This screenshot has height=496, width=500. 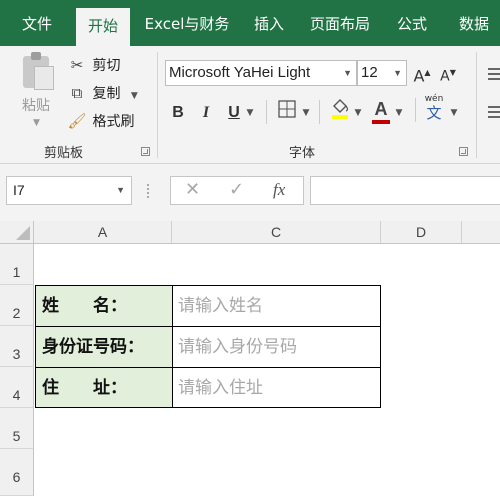 What do you see at coordinates (77, 65) in the screenshot?
I see `scissors-icon: ✂` at bounding box center [77, 65].